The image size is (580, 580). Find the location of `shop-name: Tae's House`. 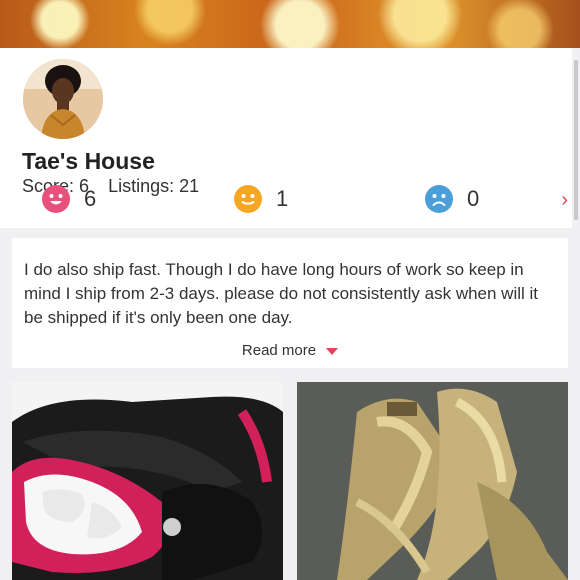

shop-name: Tae's House is located at coordinates (88, 161).